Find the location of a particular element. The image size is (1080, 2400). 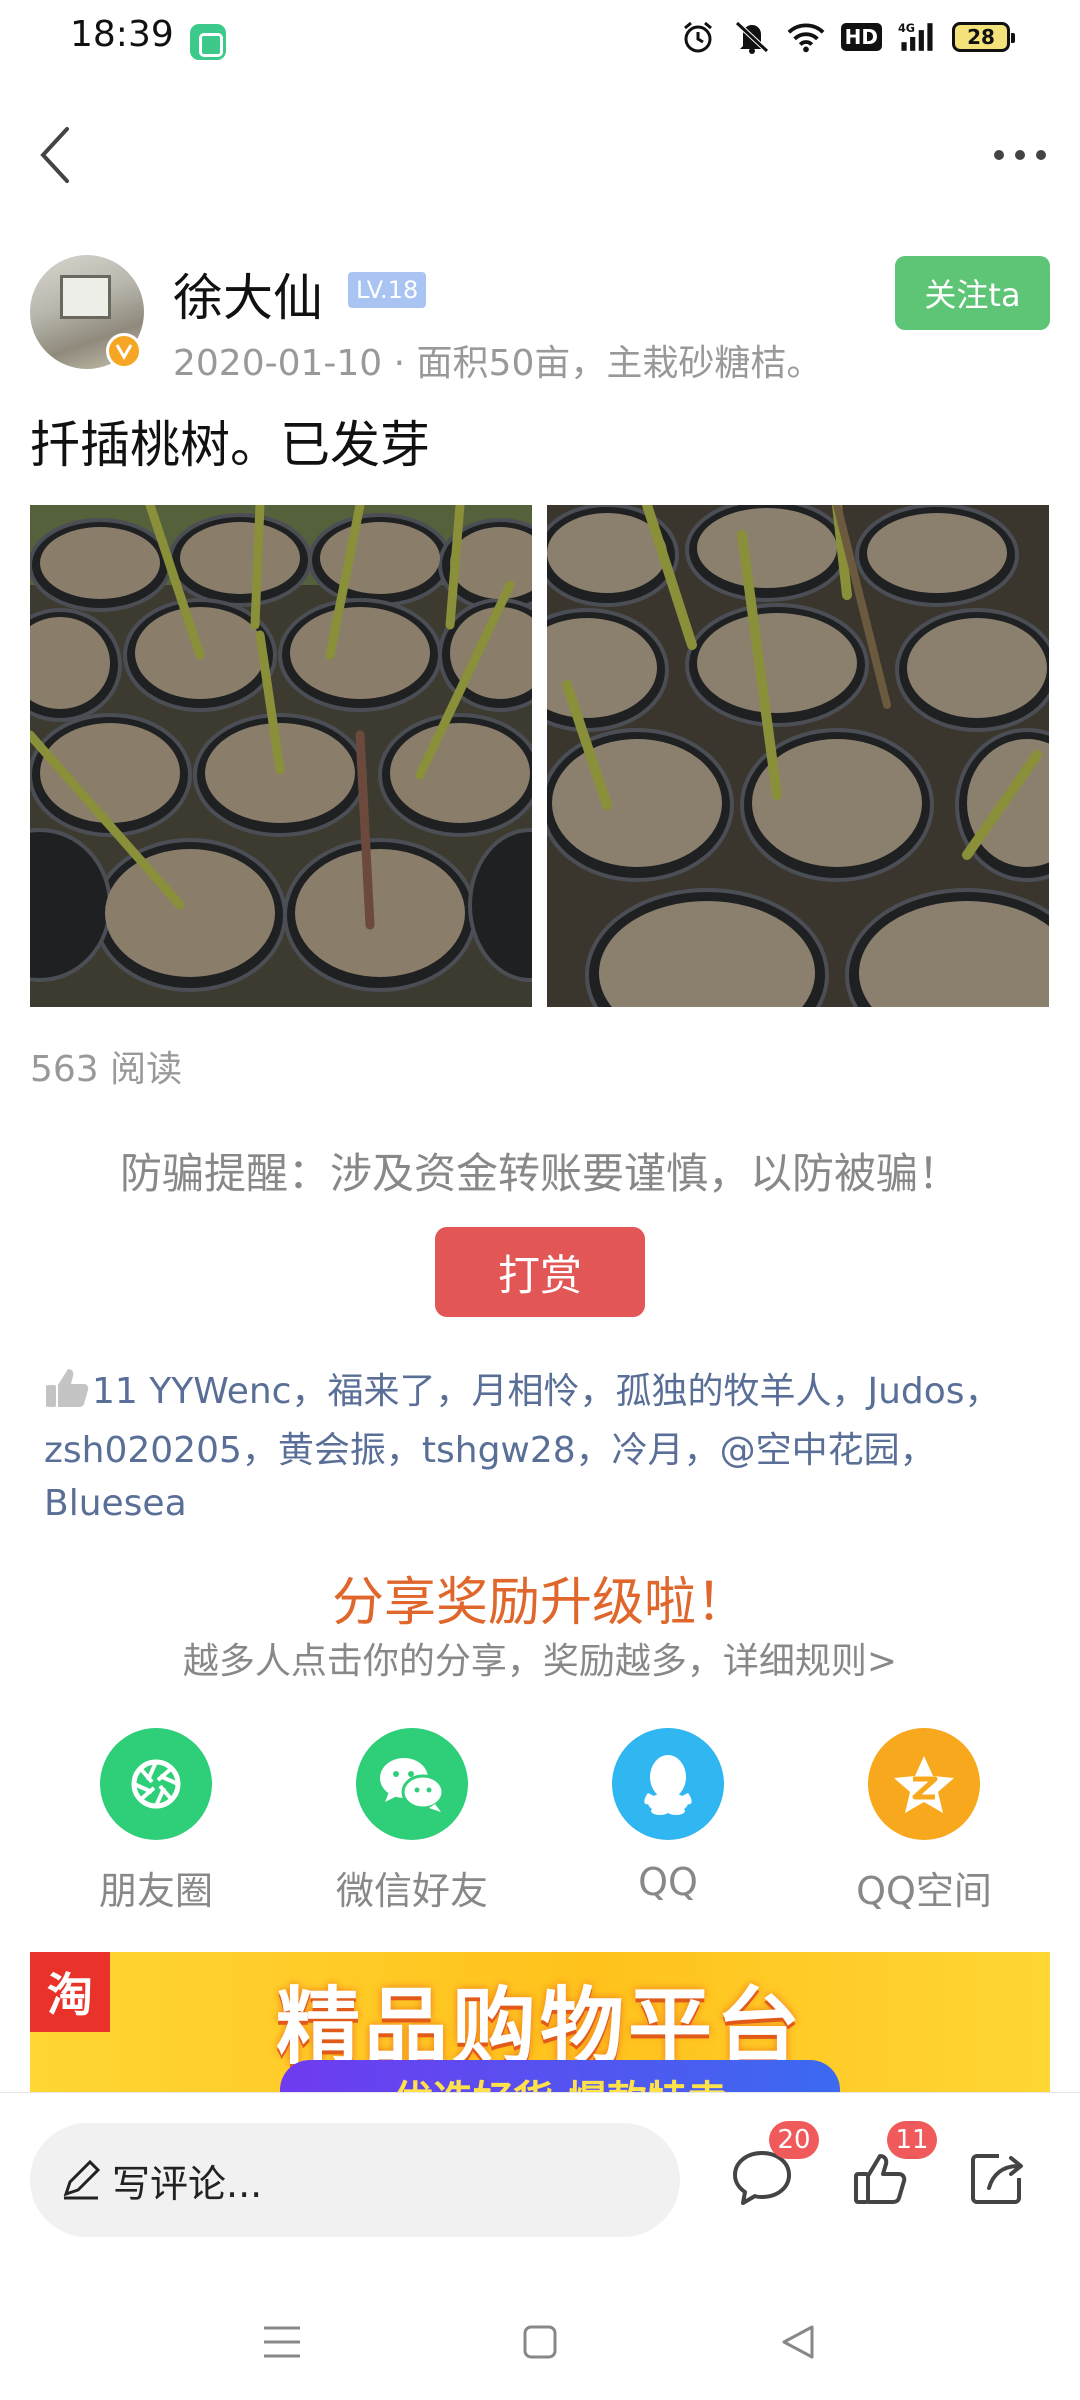

square-icon is located at coordinates (540, 2342).